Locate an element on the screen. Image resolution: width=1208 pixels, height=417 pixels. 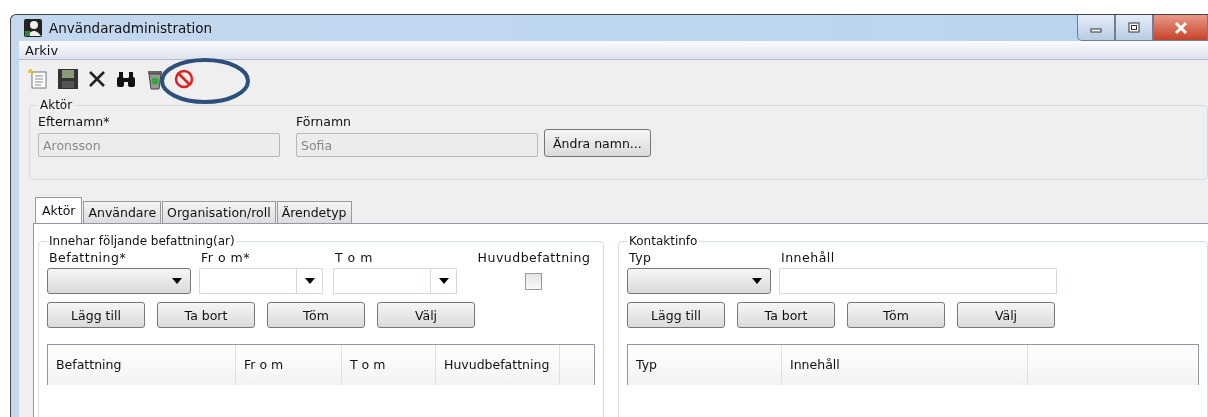
delete-icon is located at coordinates (97, 79).